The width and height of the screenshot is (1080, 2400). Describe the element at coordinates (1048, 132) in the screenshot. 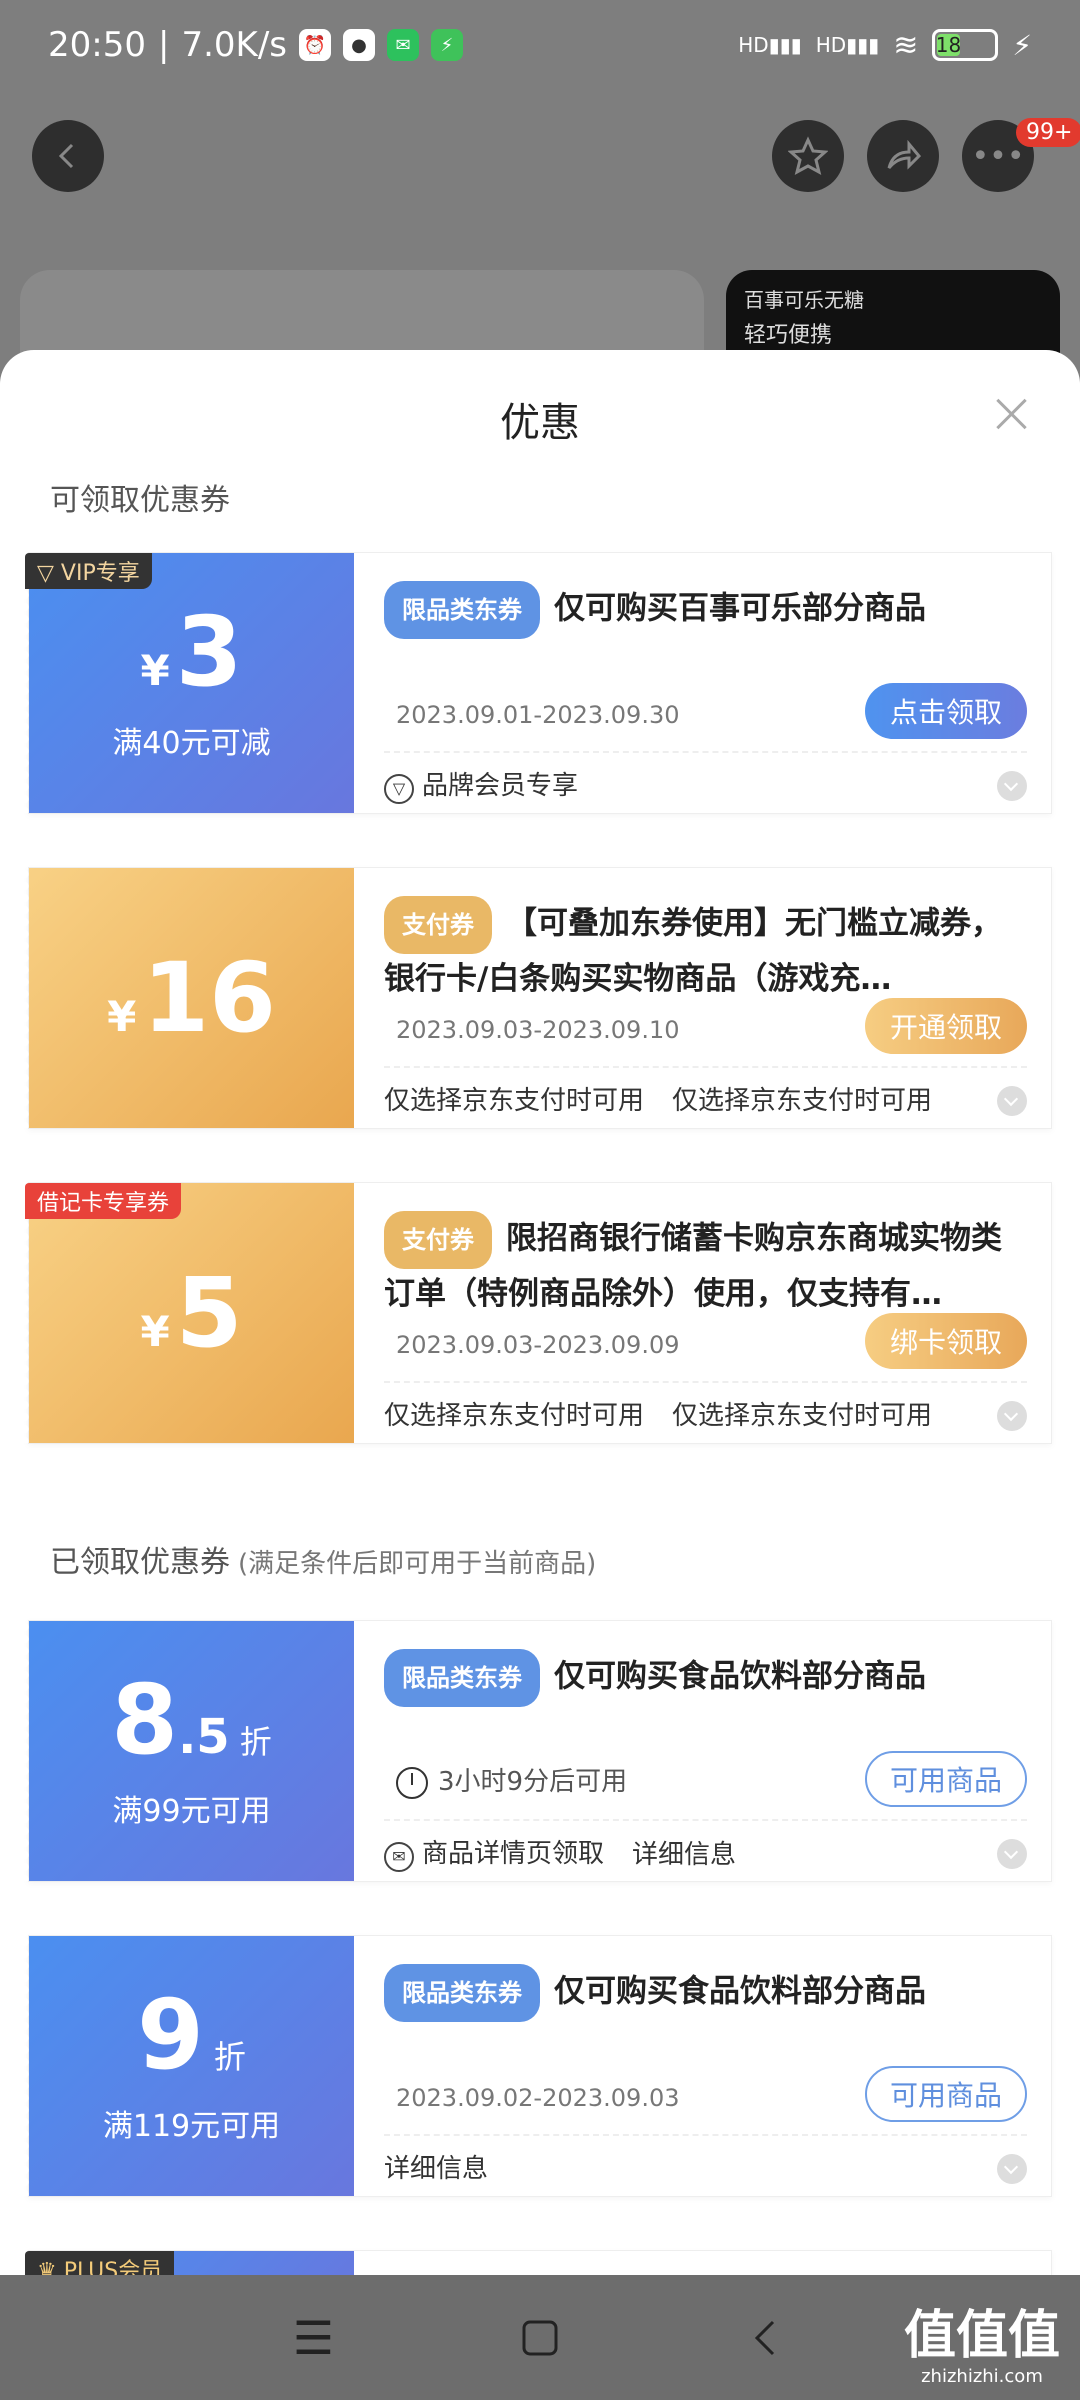

I see `notification-badge: 99+` at that location.